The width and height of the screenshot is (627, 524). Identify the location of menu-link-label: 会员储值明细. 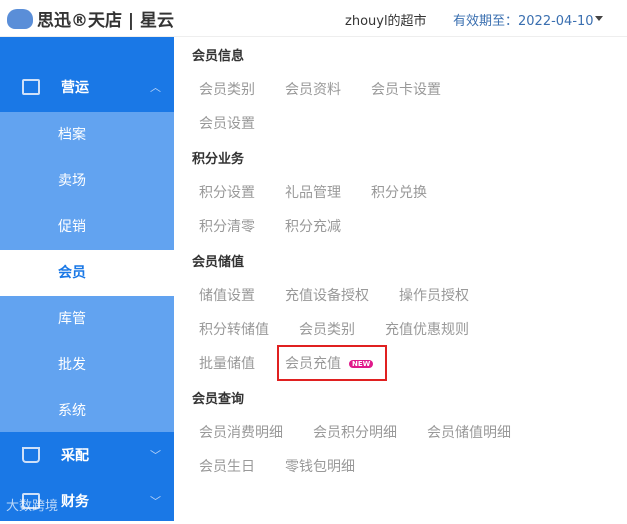
(469, 433).